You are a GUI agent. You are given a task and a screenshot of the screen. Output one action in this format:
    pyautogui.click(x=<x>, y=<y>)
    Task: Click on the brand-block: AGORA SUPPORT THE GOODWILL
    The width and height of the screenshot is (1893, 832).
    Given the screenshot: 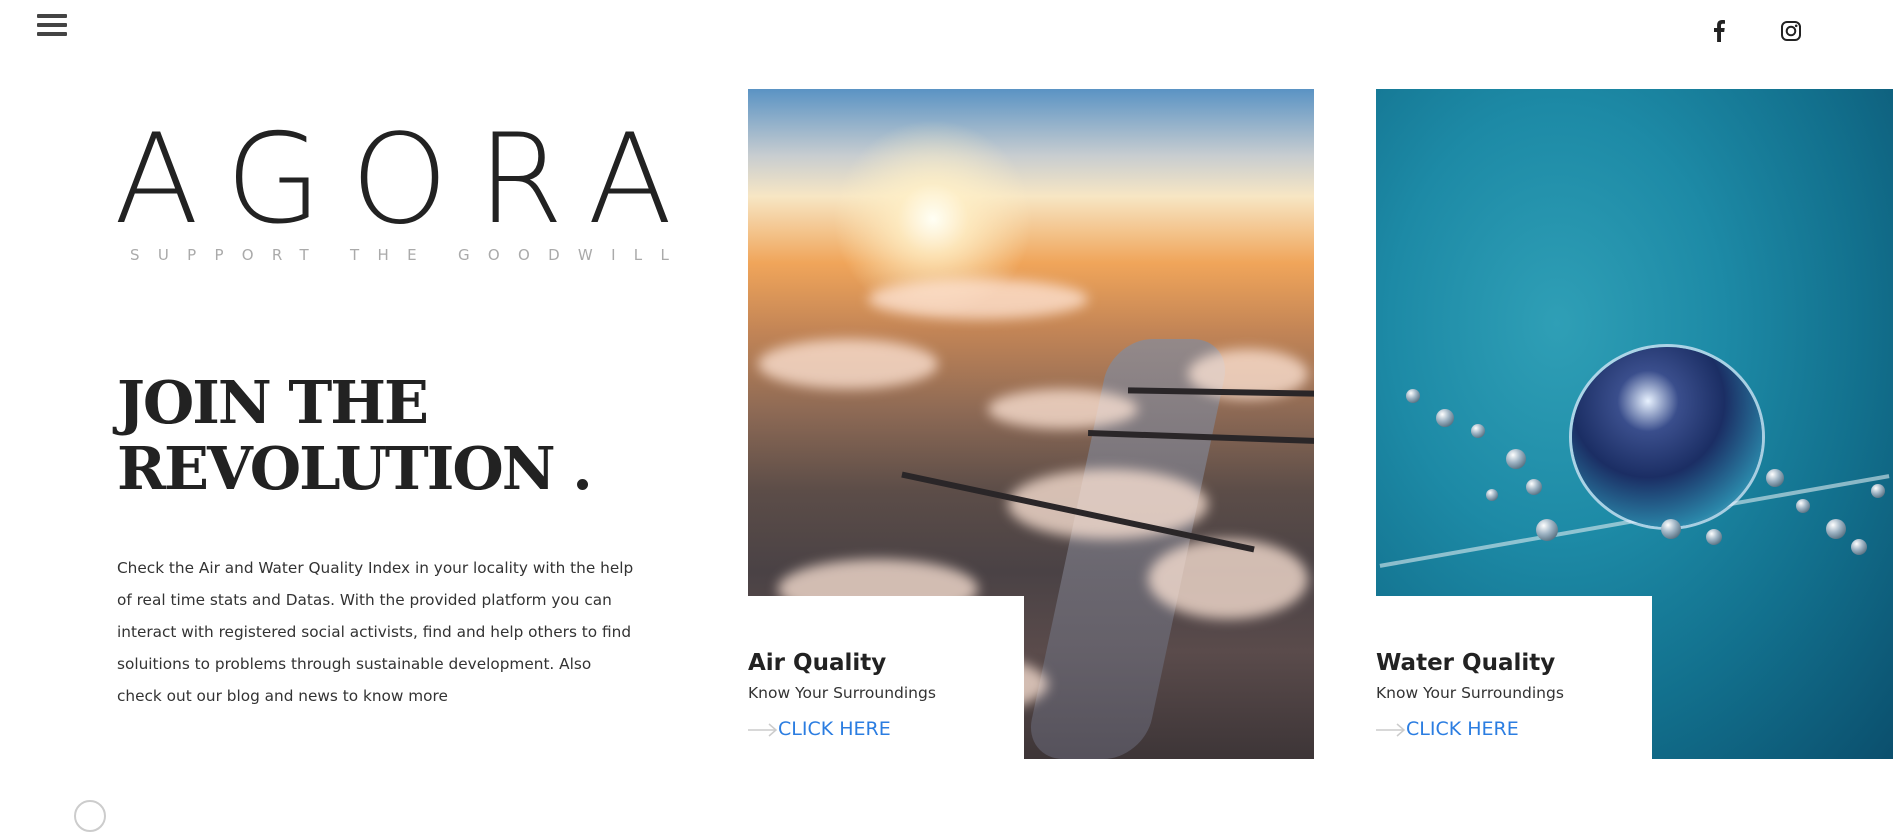 What is the action you would take?
    pyautogui.click(x=408, y=186)
    